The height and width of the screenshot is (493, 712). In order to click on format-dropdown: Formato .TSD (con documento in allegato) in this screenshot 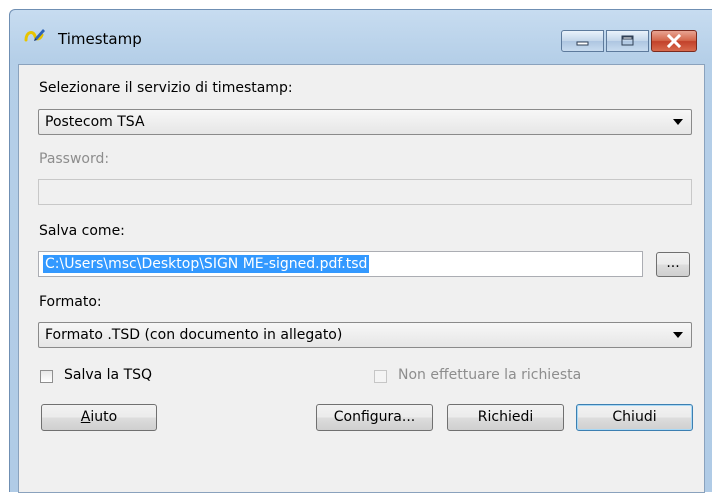, I will do `click(365, 335)`.